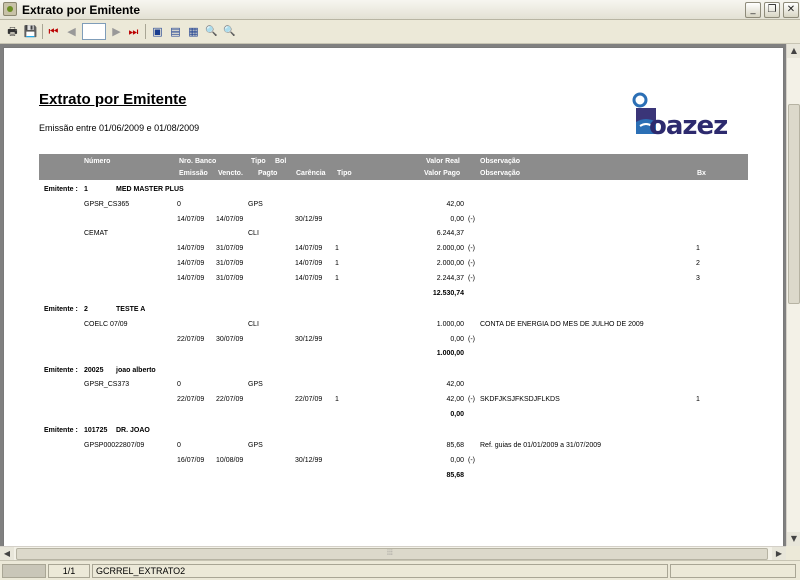 The image size is (800, 580). What do you see at coordinates (450, 278) in the screenshot?
I see `line-valor-pago: 2.244,37` at bounding box center [450, 278].